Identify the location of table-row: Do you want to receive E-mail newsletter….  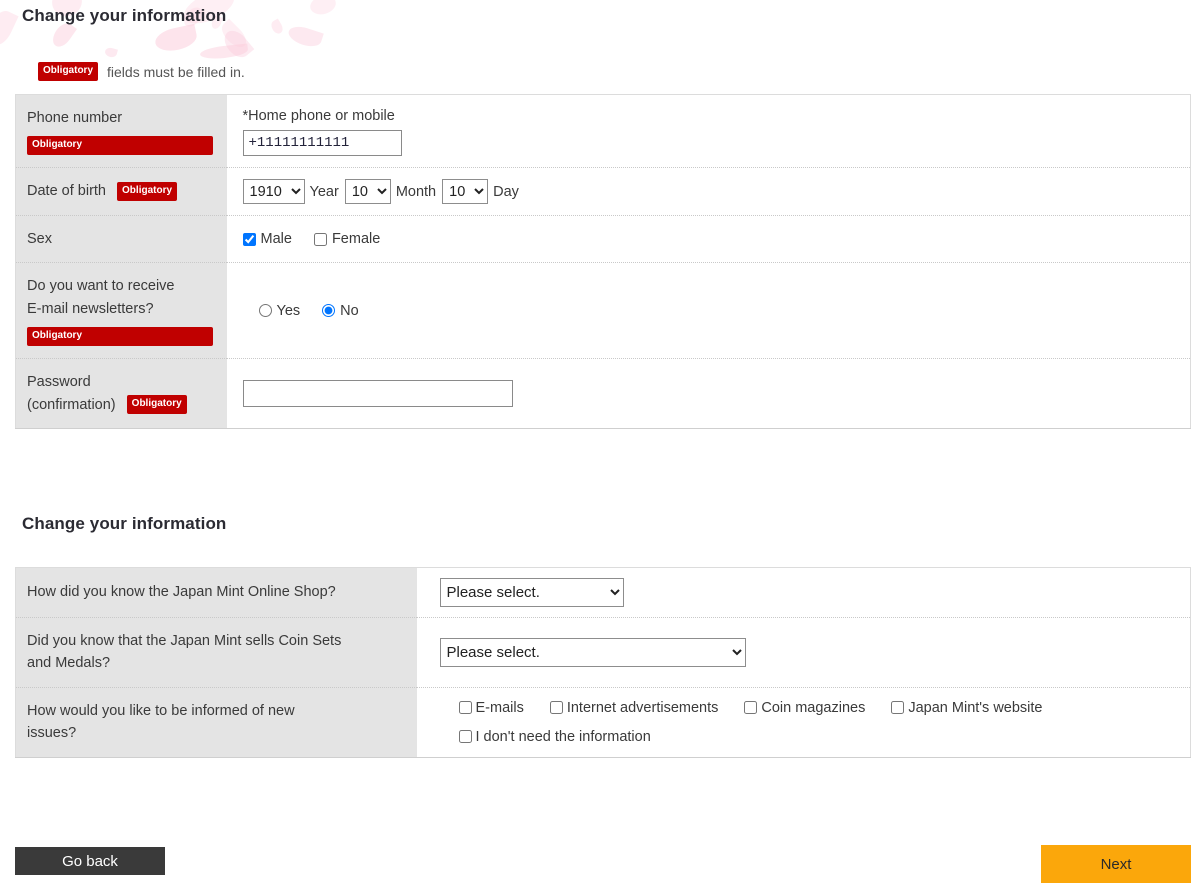
(603, 311).